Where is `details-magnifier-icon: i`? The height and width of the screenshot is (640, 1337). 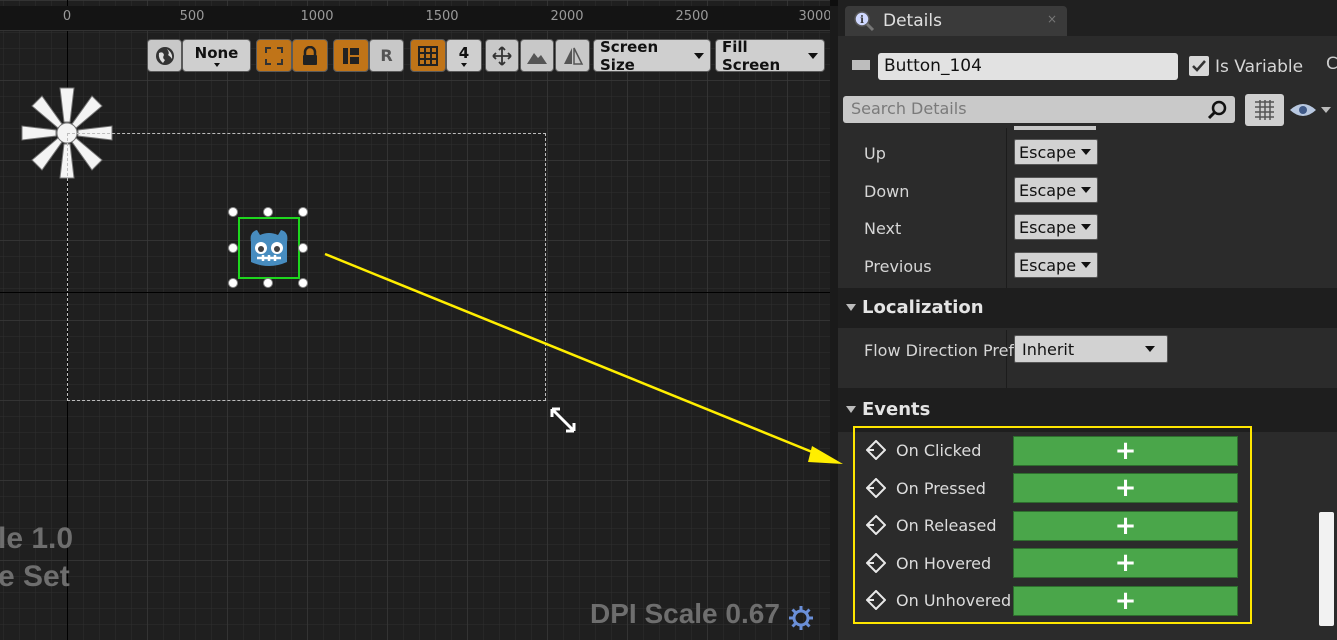
details-magnifier-icon: i is located at coordinates (864, 21).